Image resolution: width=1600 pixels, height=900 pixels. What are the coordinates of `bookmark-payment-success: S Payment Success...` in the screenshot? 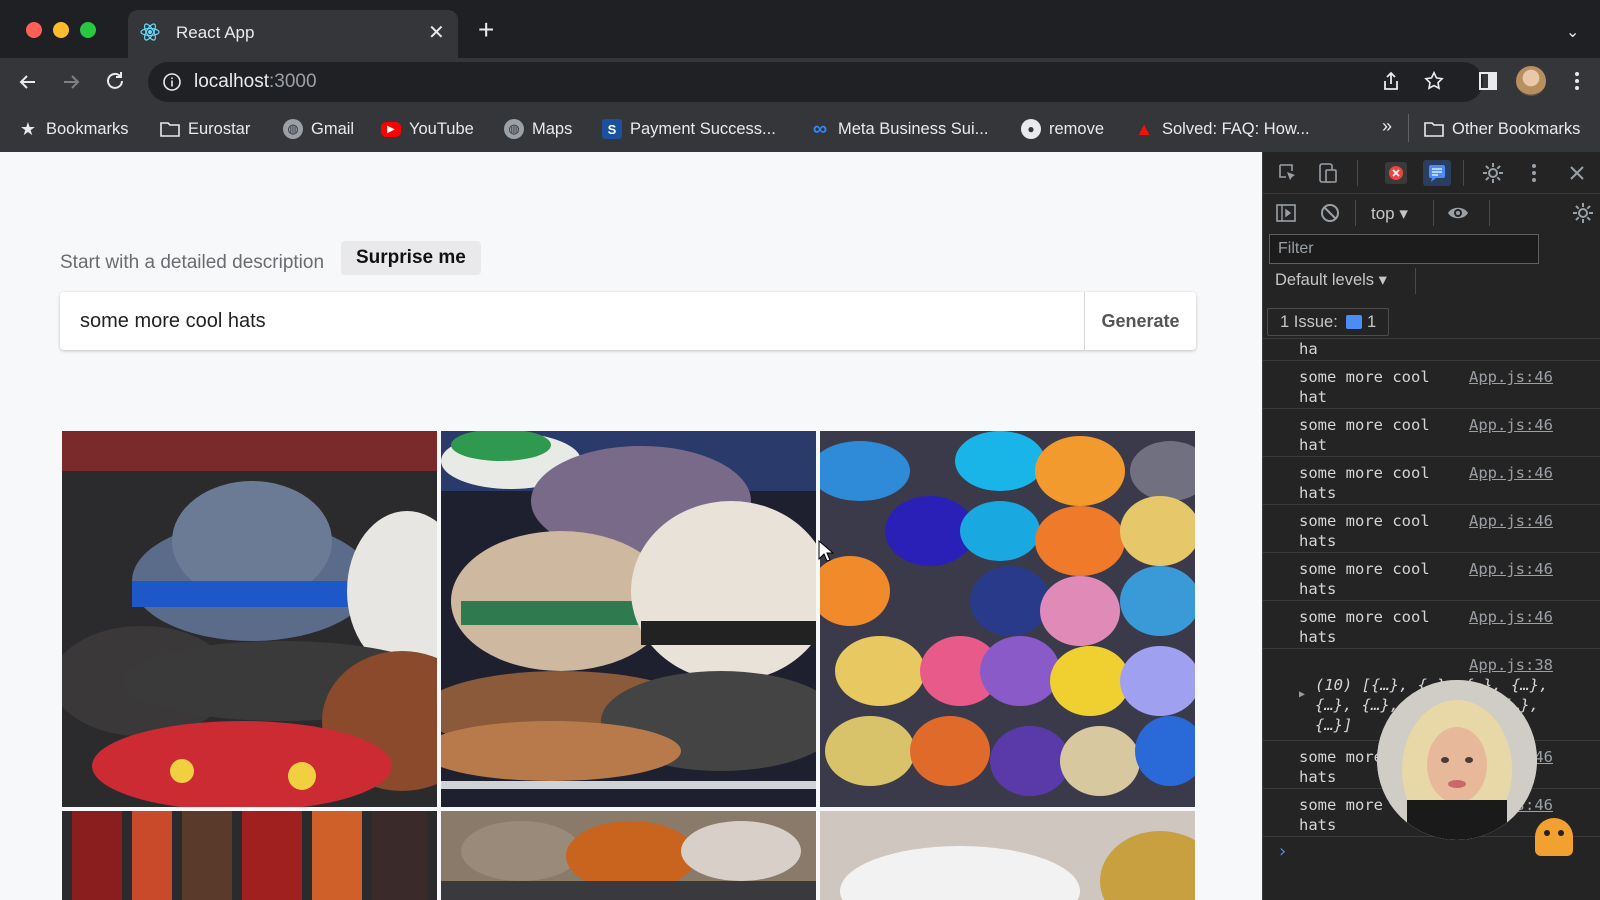 It's located at (689, 129).